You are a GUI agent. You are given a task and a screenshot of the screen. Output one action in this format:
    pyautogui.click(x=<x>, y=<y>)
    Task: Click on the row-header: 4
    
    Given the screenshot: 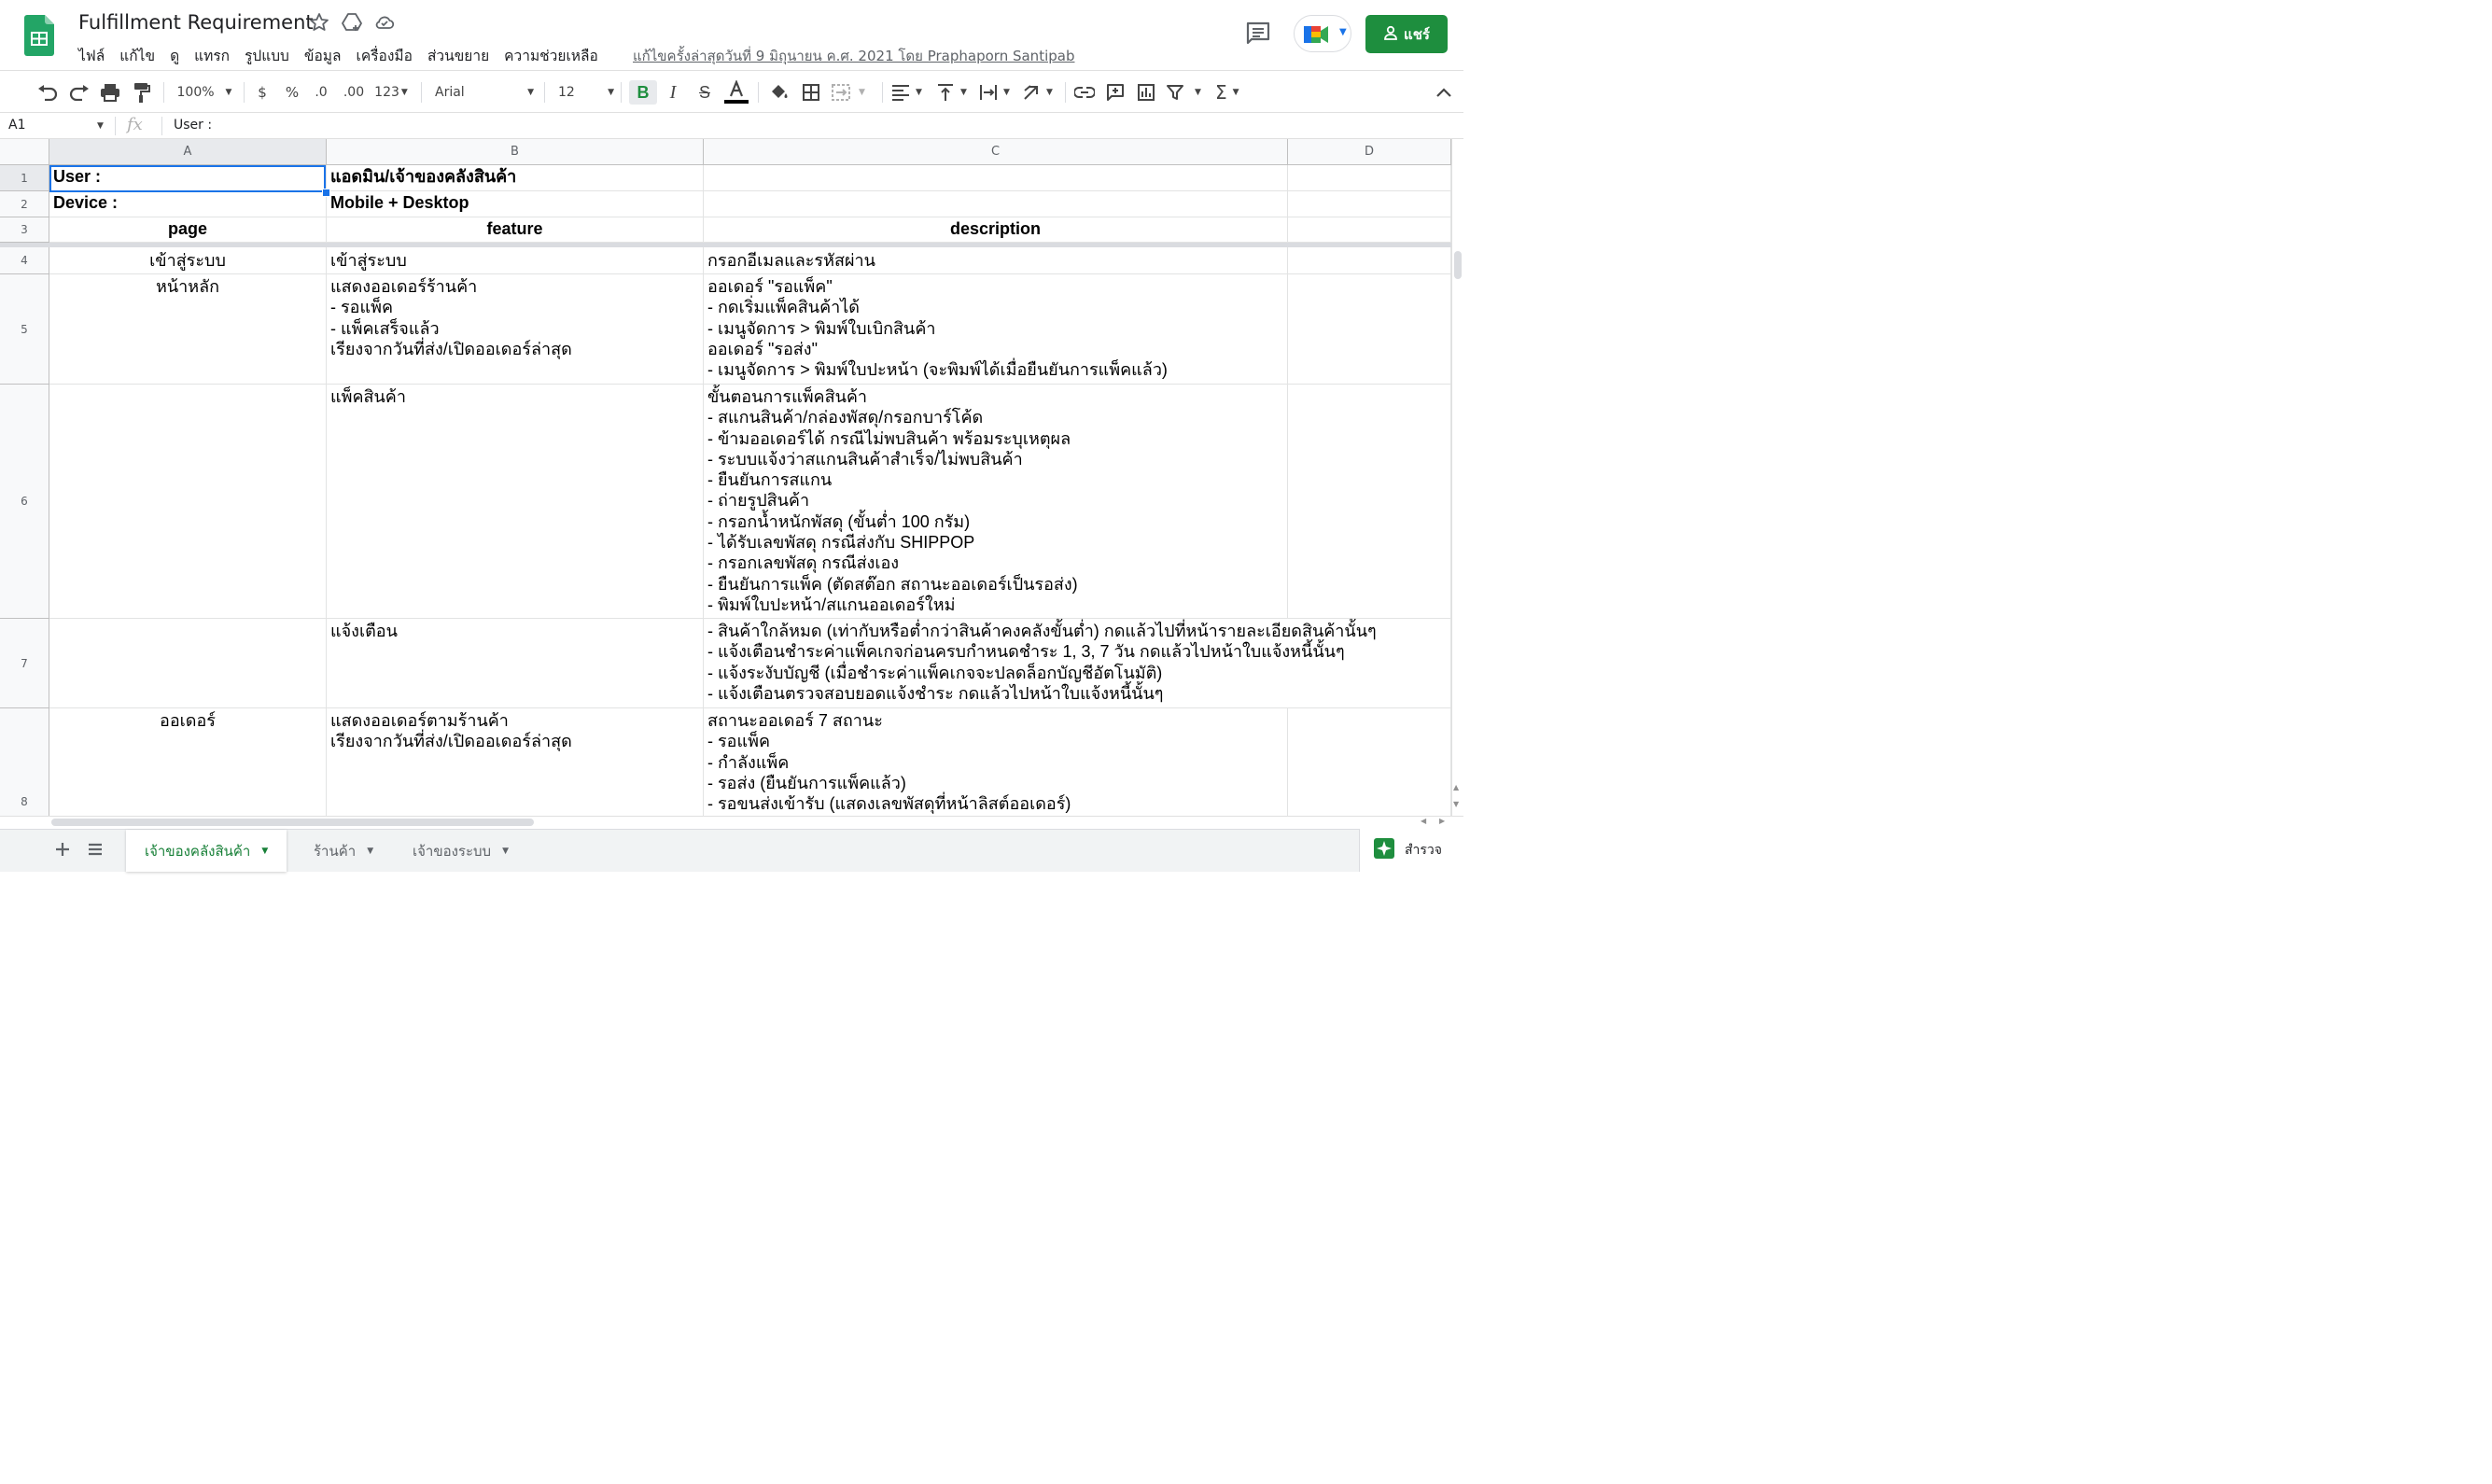 What is the action you would take?
    pyautogui.click(x=24, y=260)
    